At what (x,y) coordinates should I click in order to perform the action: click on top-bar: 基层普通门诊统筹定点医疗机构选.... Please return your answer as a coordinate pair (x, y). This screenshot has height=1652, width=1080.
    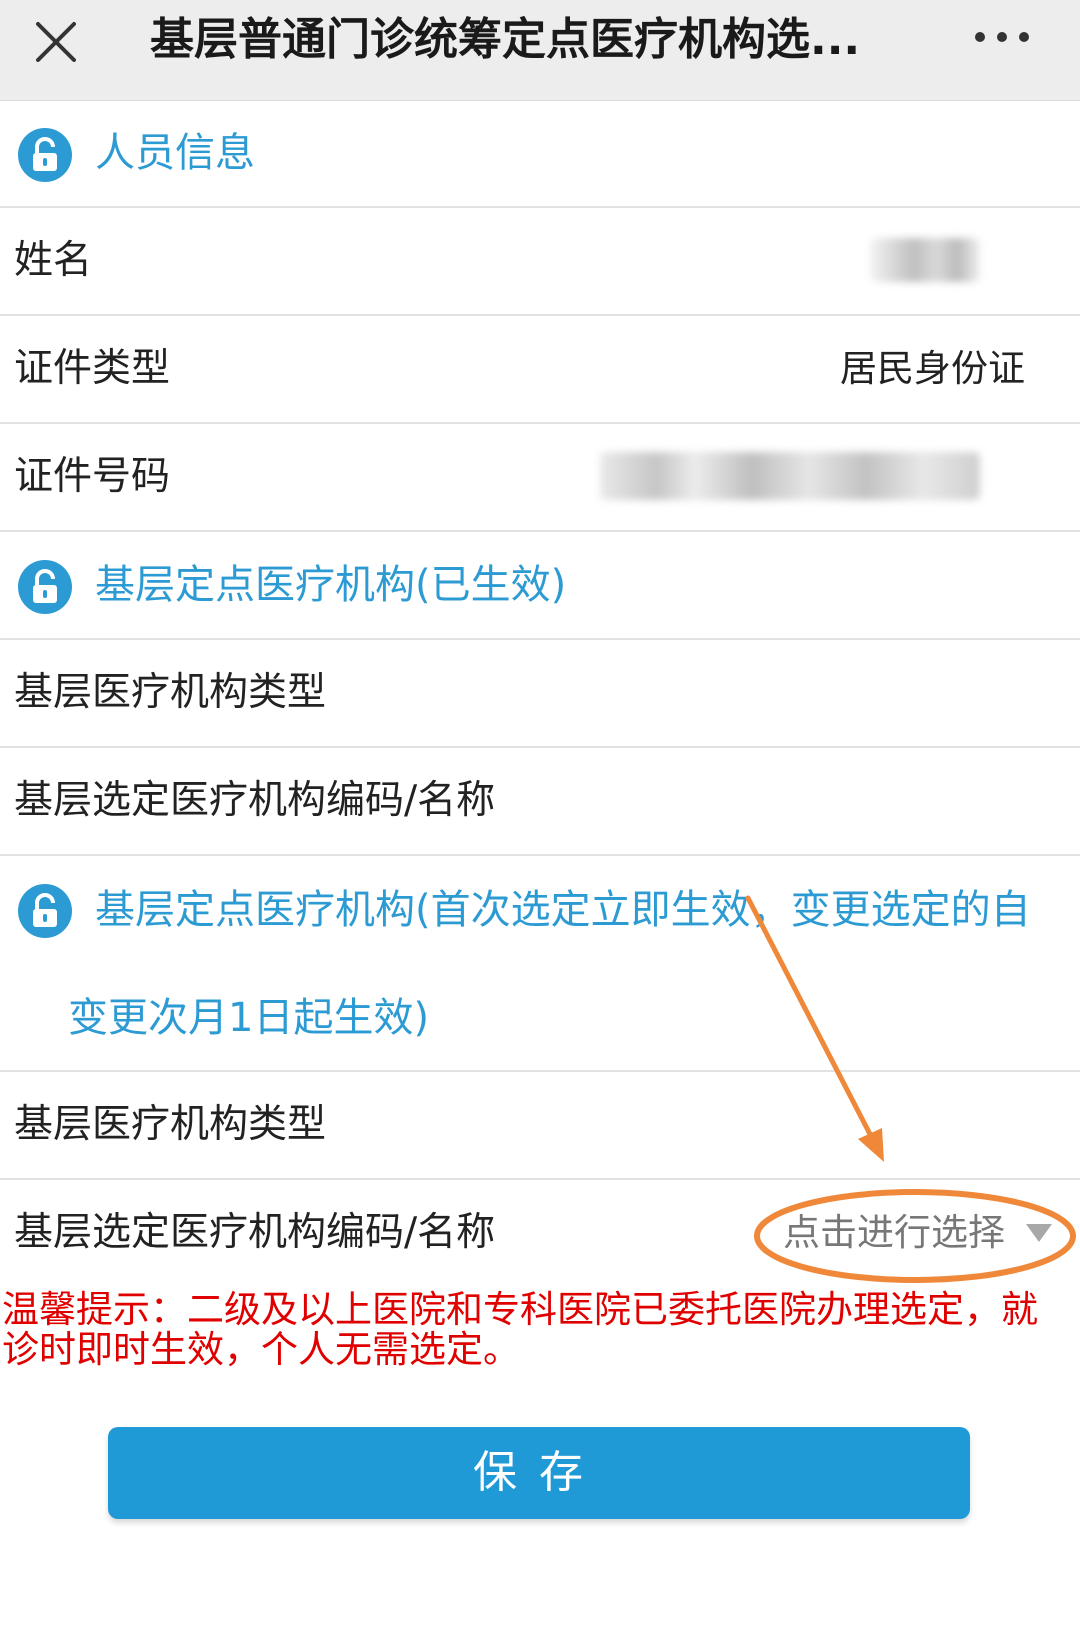
    Looking at the image, I should click on (540, 50).